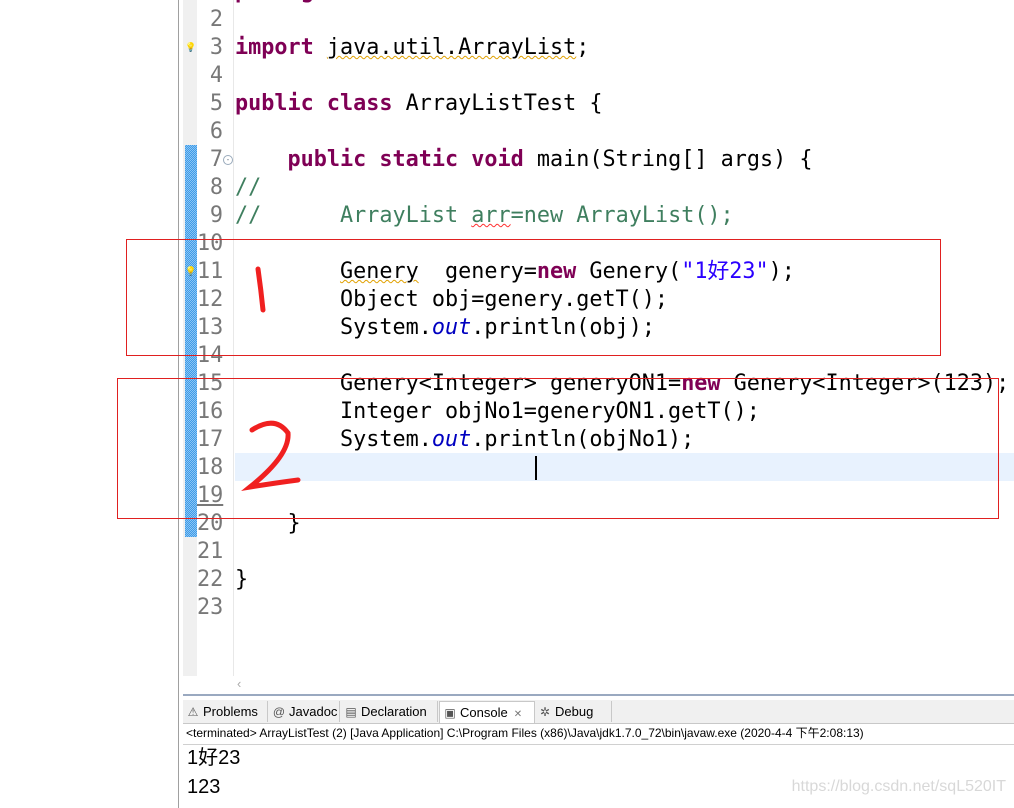  I want to click on line-number: 21, so click(210, 551).